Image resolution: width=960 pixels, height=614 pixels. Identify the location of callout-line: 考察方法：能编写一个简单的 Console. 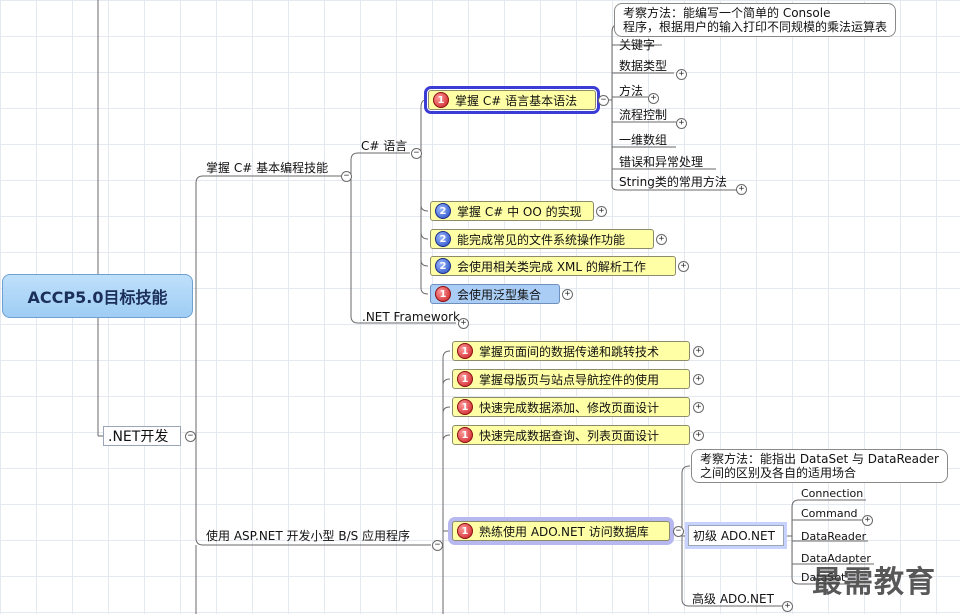
(727, 13).